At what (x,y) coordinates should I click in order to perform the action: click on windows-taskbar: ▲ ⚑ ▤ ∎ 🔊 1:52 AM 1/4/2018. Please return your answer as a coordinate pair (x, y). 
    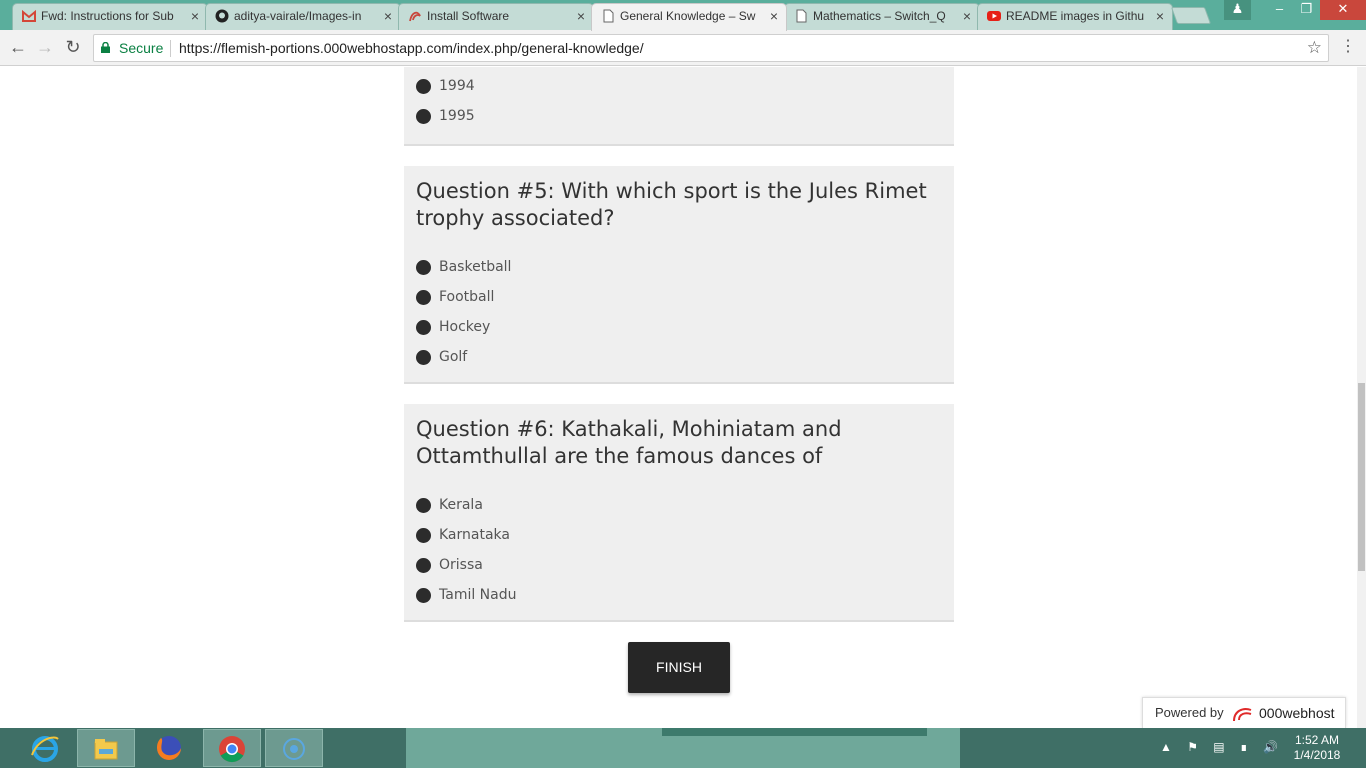
    Looking at the image, I should click on (683, 748).